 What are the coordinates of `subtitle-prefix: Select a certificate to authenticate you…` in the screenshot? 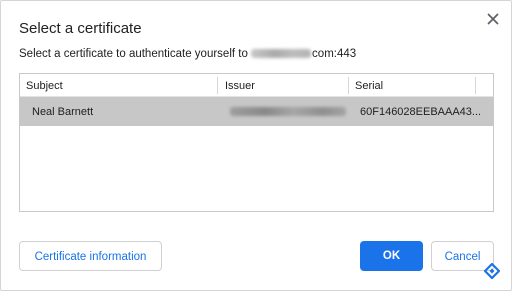 It's located at (135, 54).